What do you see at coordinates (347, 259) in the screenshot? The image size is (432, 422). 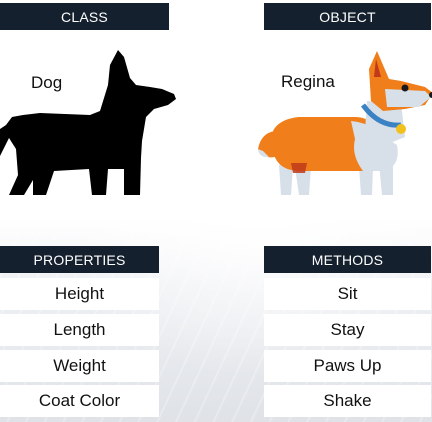 I see `methods-header: METHODS` at bounding box center [347, 259].